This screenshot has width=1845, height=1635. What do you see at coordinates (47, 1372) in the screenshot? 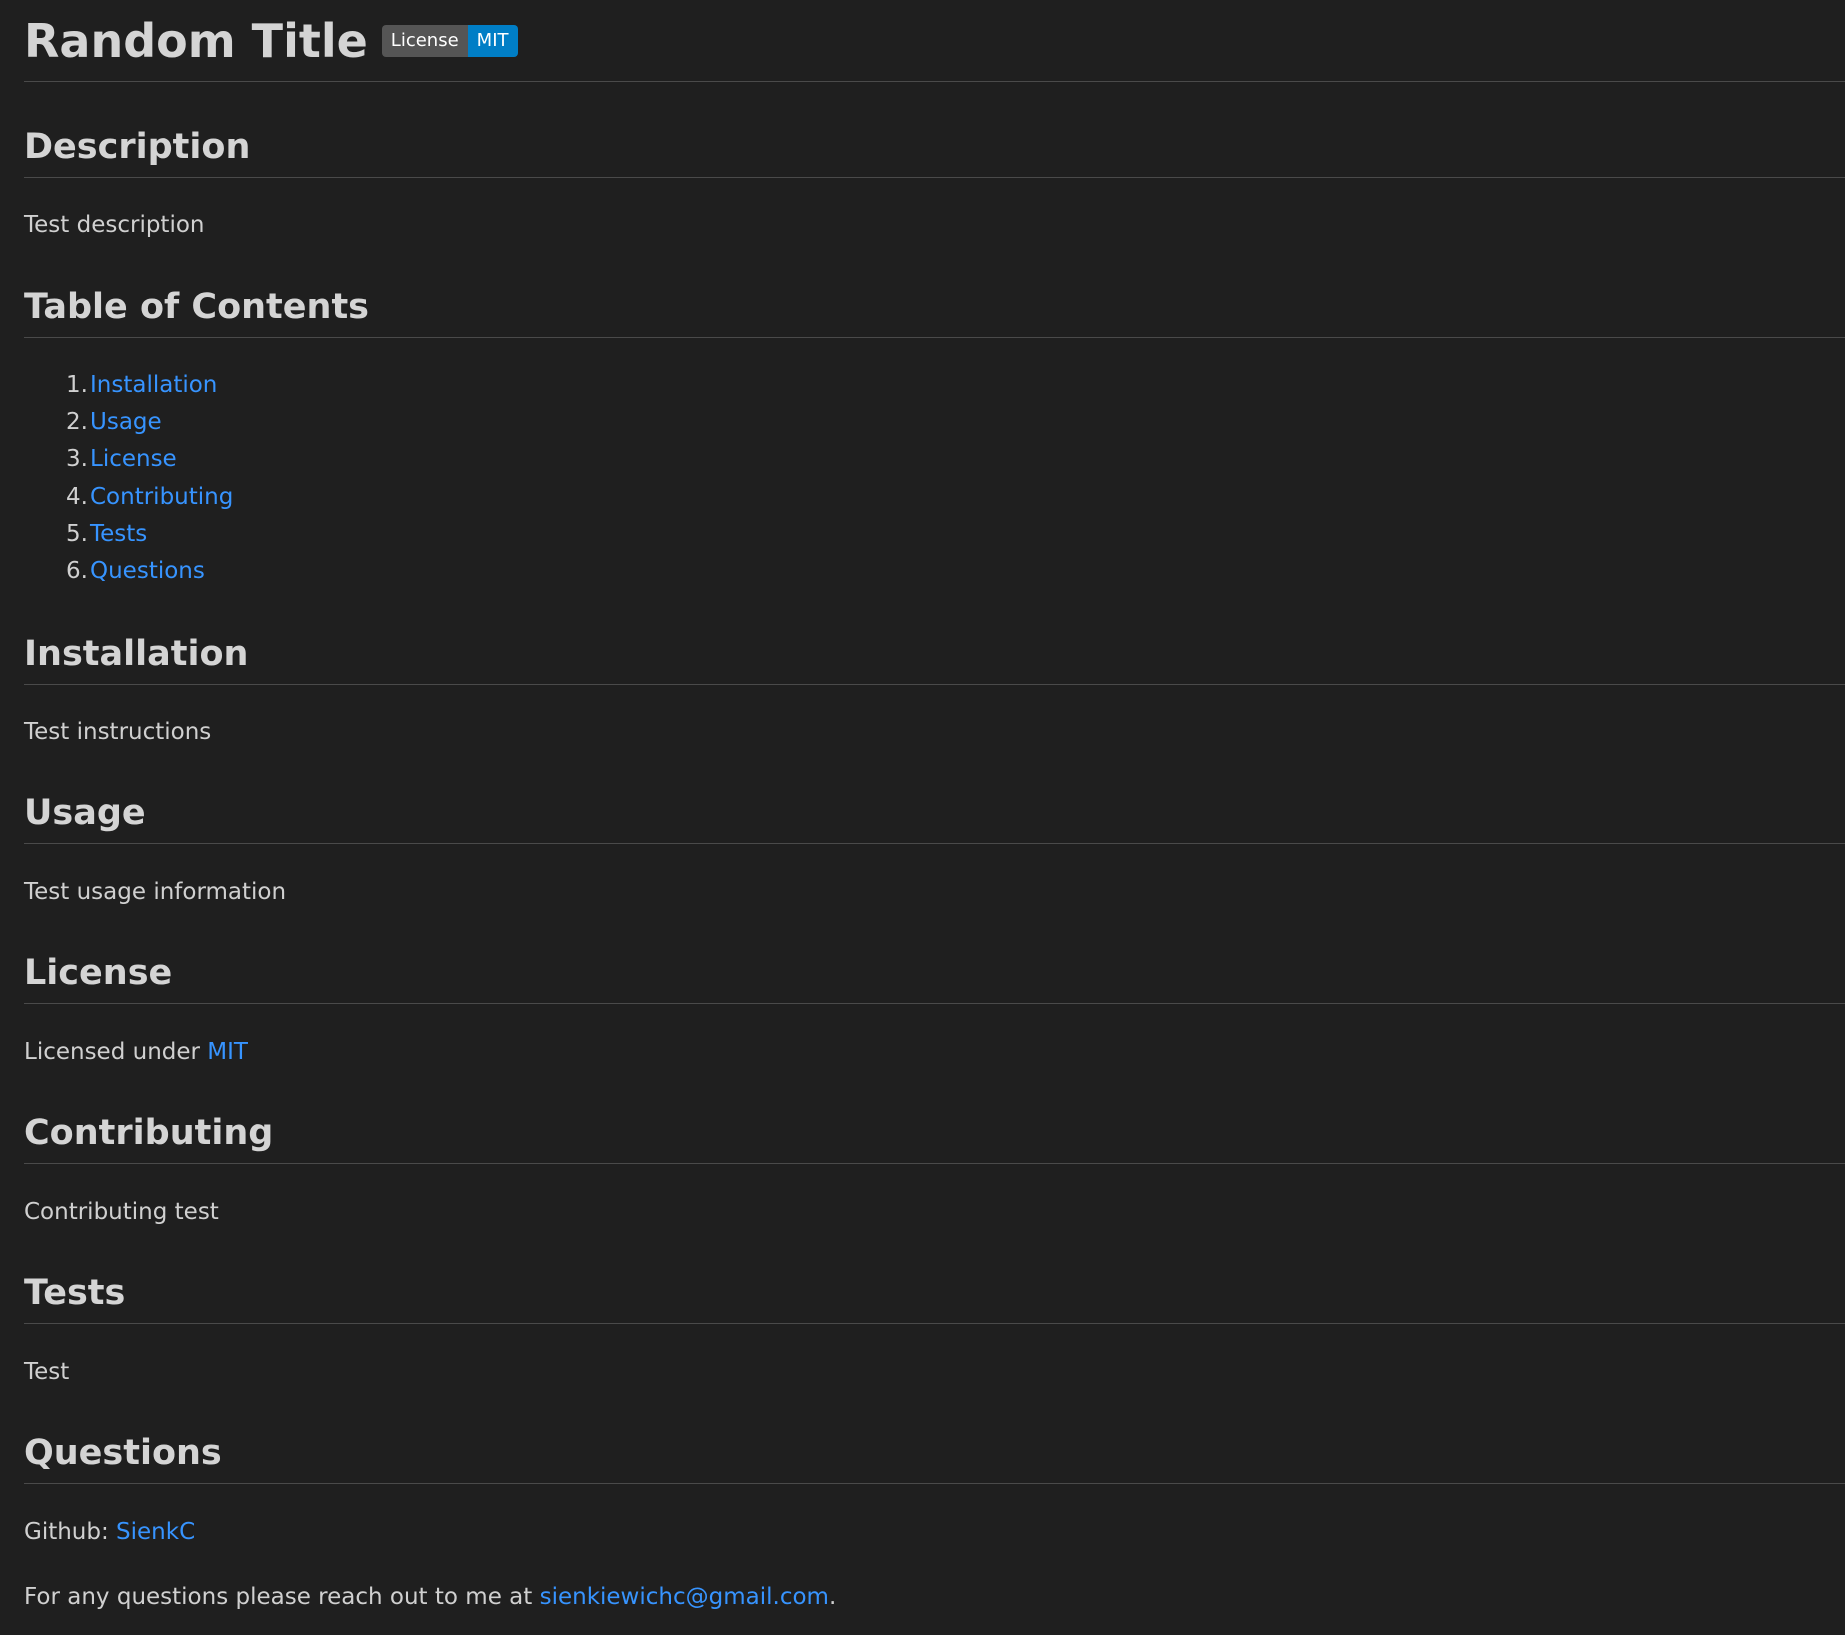
I see `tests-text: Test` at bounding box center [47, 1372].